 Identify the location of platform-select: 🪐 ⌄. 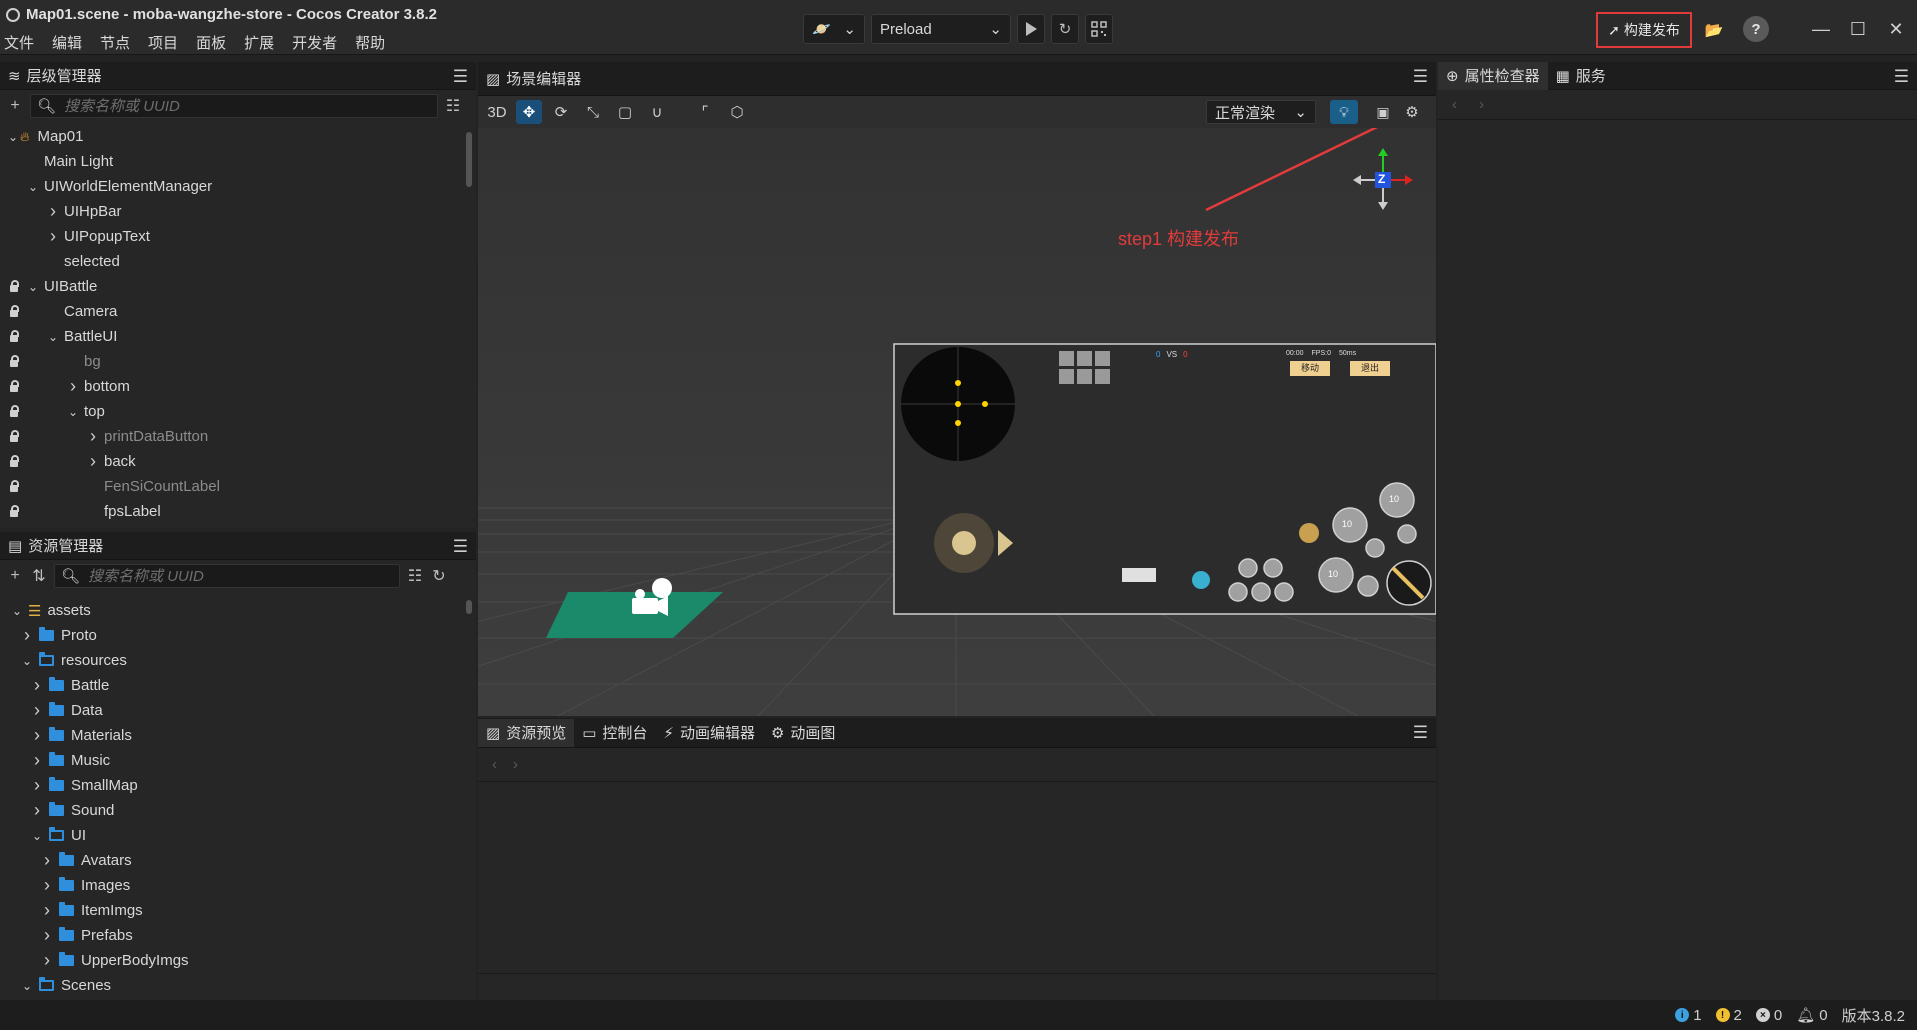
(834, 29).